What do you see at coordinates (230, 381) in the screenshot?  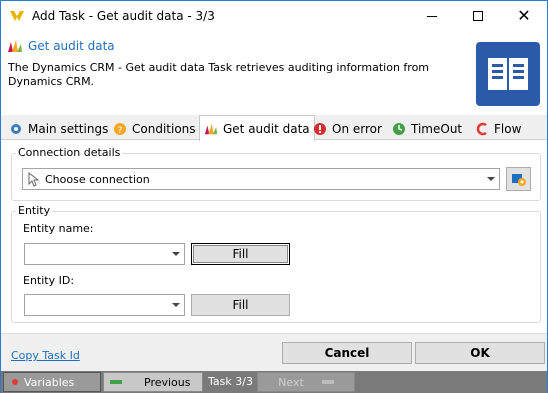 I see `task-counter: Task 3/3` at bounding box center [230, 381].